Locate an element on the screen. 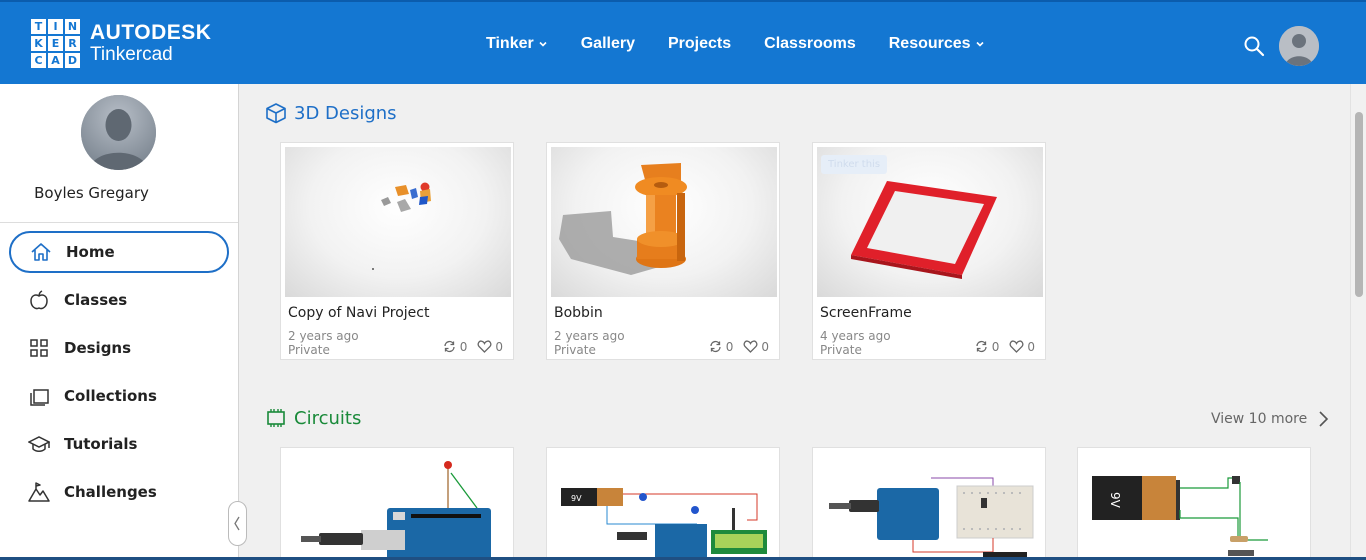 The height and width of the screenshot is (560, 1366). page-scrollbar is located at coordinates (1358, 322).